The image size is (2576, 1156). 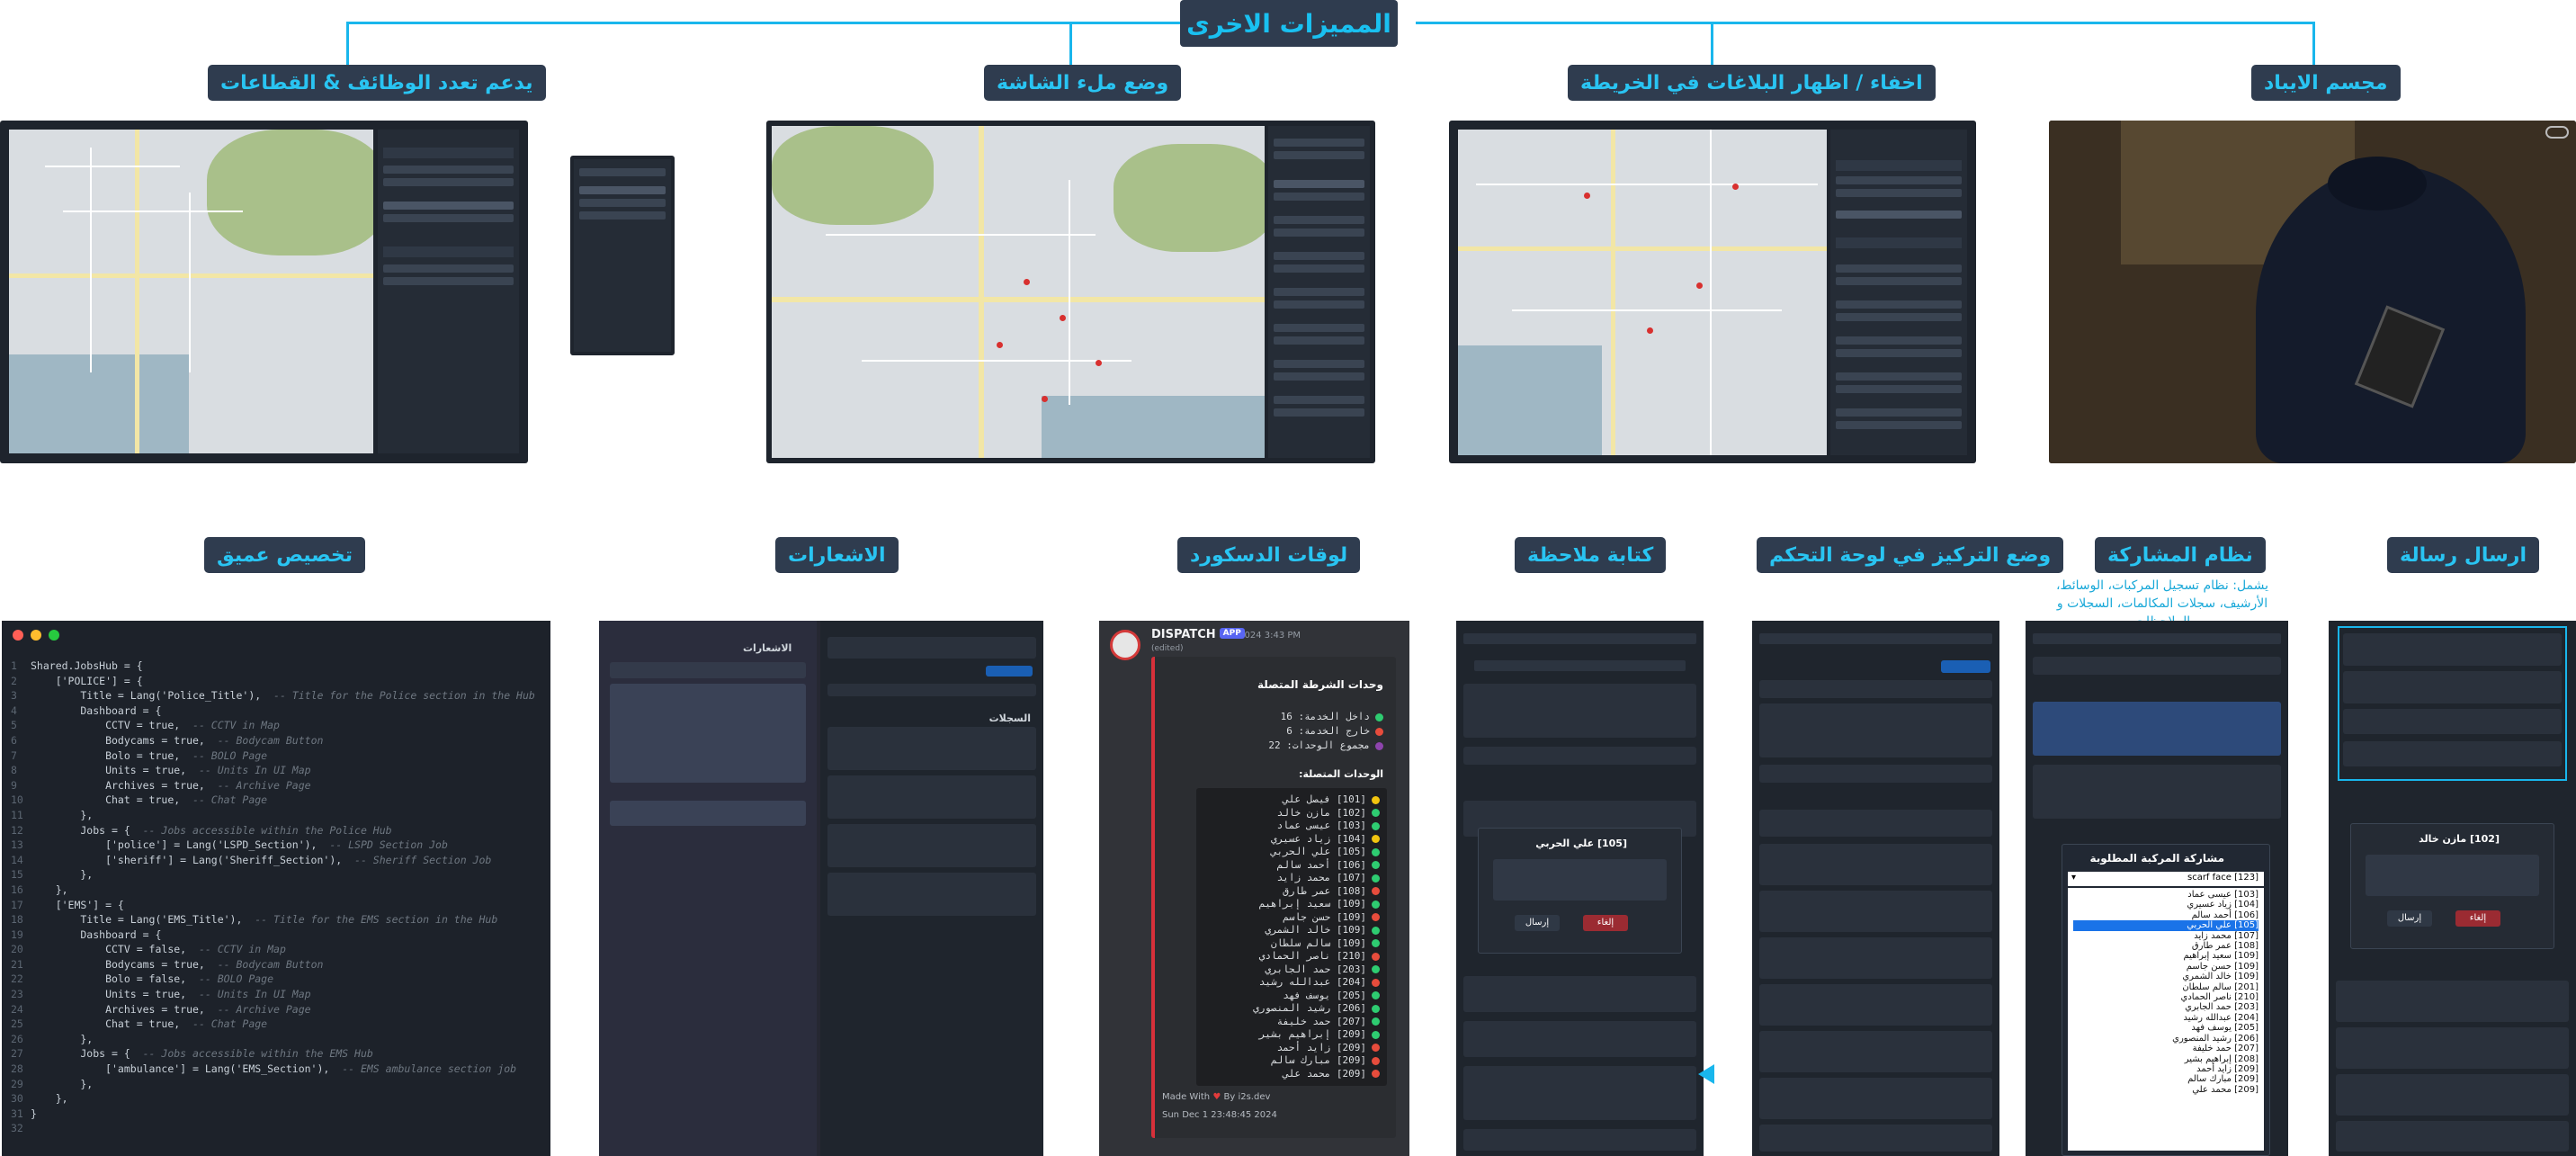 I want to click on share-option: [207] حمد خليفة, so click(x=2165, y=1048).